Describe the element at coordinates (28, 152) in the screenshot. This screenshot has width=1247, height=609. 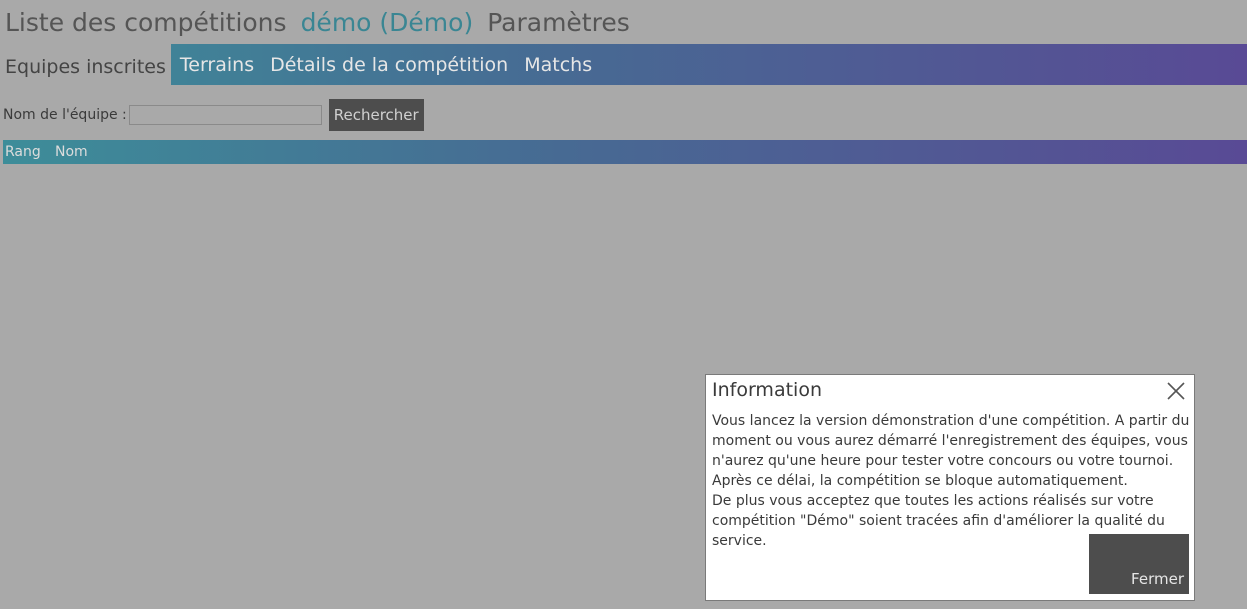
I see `column-header-rank: Rang` at that location.